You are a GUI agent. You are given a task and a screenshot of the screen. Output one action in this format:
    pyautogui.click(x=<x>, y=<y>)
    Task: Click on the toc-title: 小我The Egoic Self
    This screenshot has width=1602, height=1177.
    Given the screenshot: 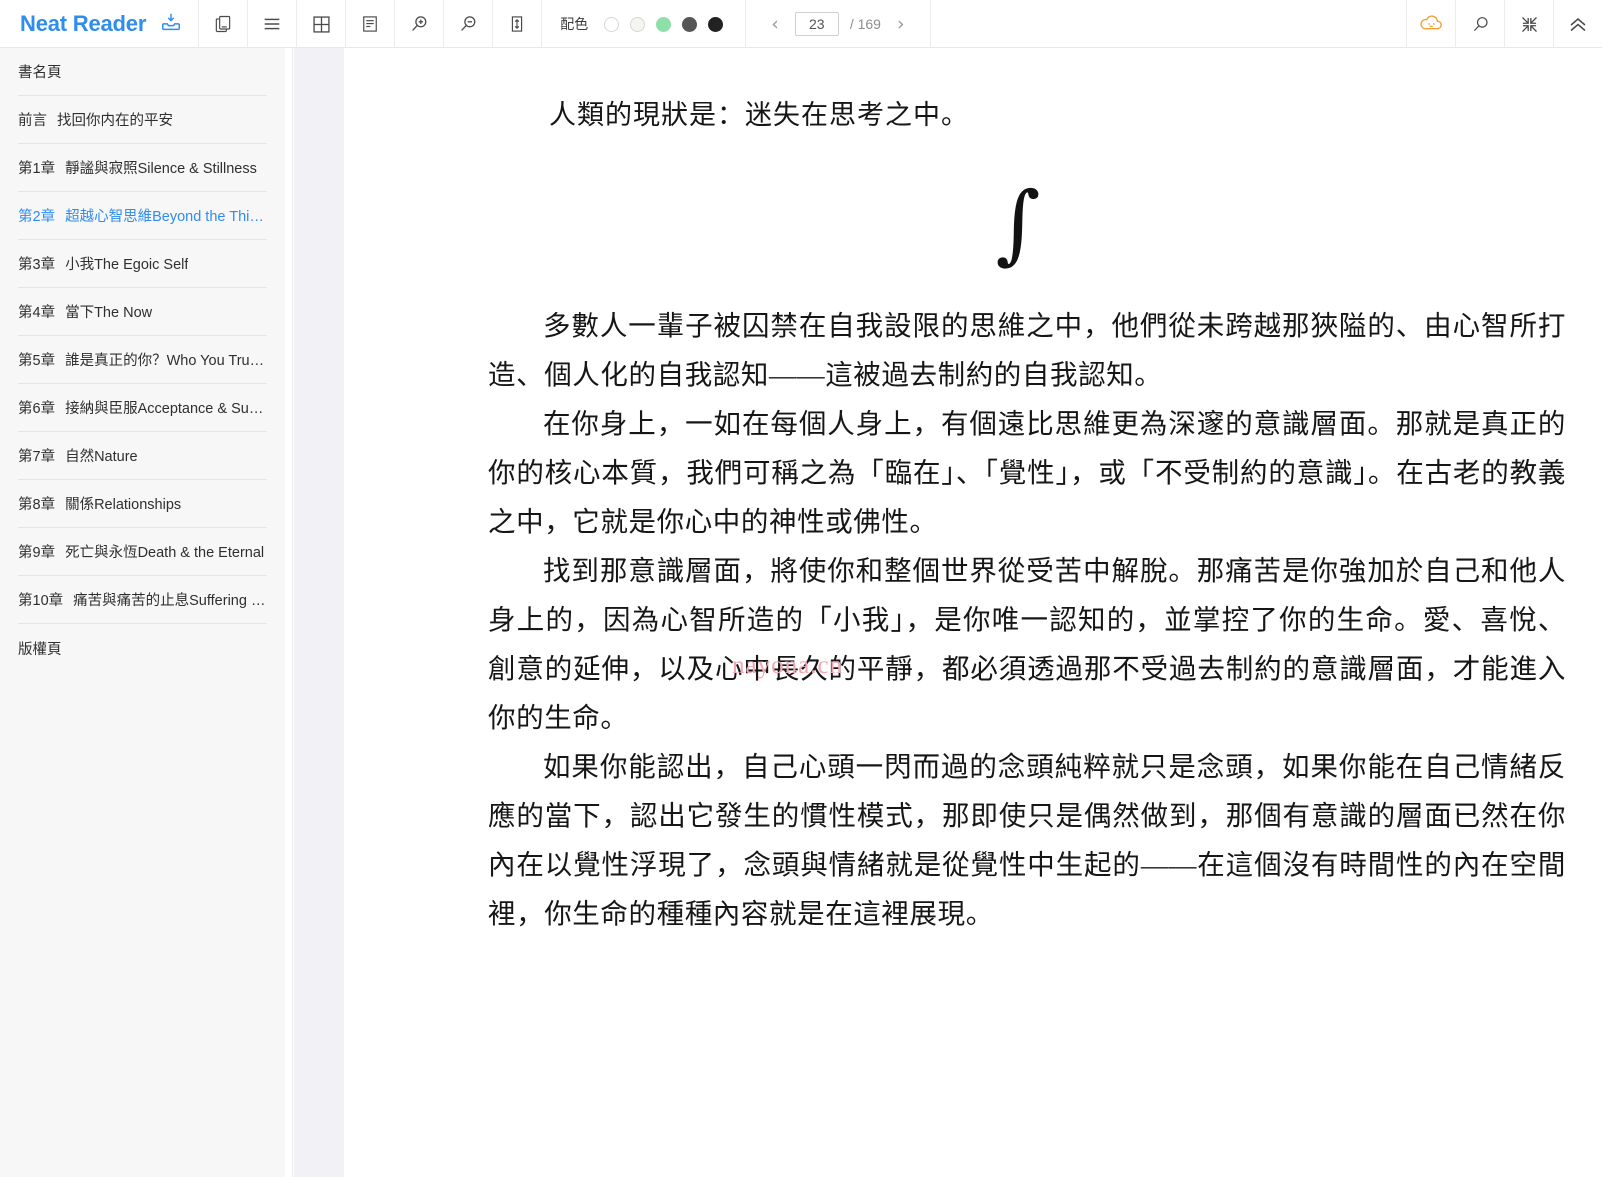 What is the action you would take?
    pyautogui.click(x=127, y=265)
    